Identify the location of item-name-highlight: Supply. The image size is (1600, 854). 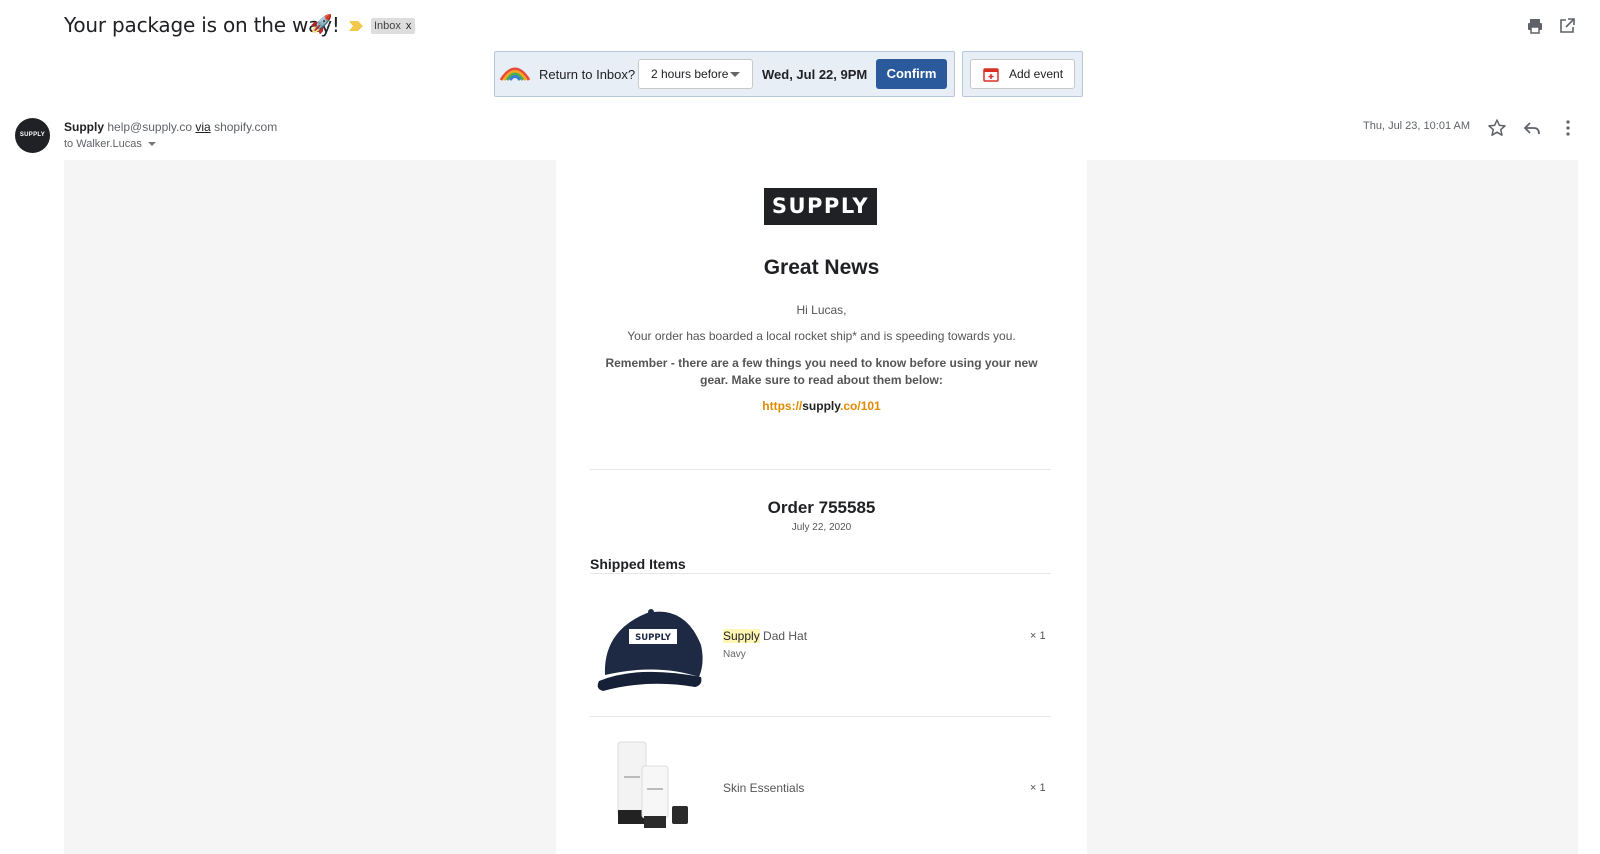
(741, 636).